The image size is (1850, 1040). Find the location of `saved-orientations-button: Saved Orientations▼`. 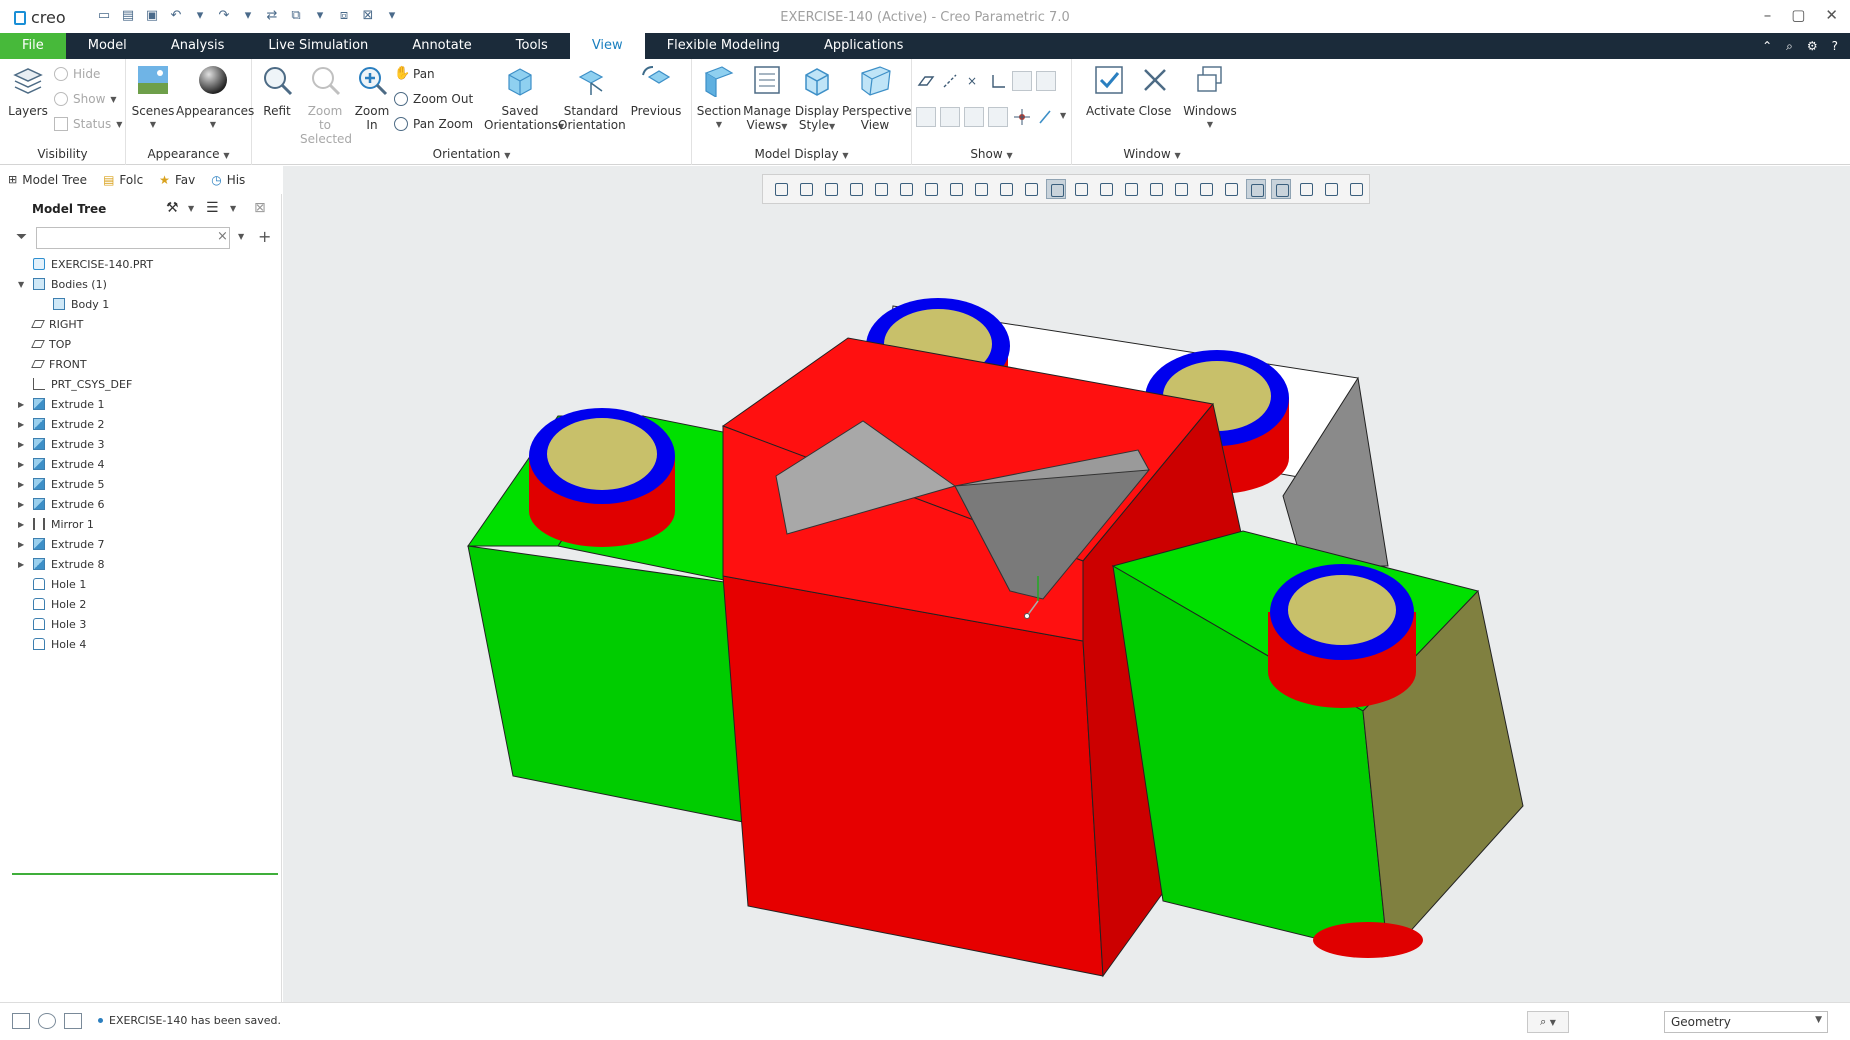

saved-orientations-button: Saved Orientations▼ is located at coordinates (524, 98).